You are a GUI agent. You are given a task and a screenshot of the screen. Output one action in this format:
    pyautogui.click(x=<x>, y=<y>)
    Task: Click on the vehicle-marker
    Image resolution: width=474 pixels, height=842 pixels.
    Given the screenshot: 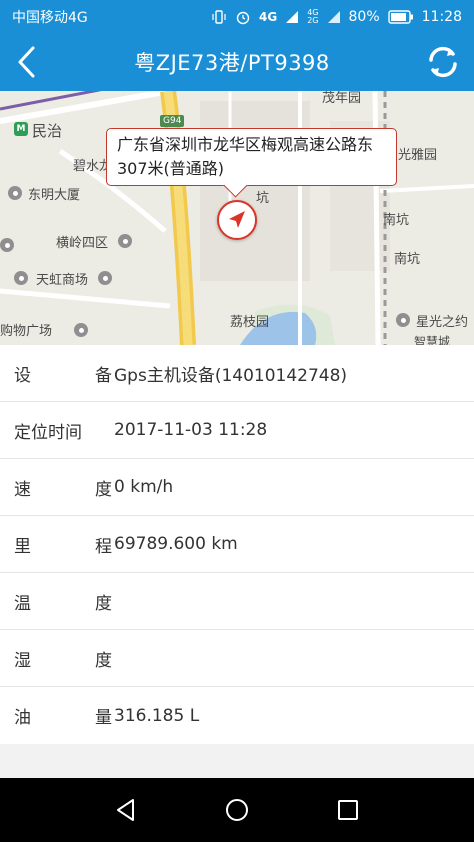 What is the action you would take?
    pyautogui.click(x=237, y=220)
    